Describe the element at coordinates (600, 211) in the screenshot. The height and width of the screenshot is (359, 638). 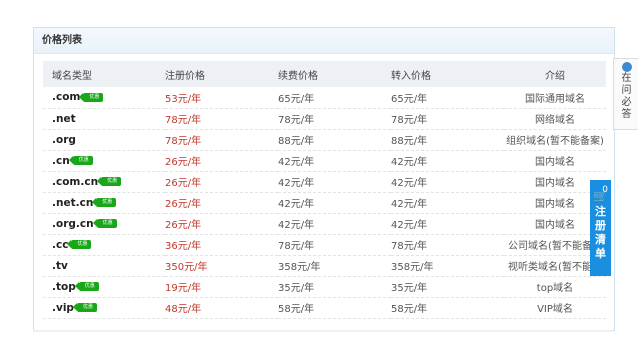
I see `cart-label-char: 注` at that location.